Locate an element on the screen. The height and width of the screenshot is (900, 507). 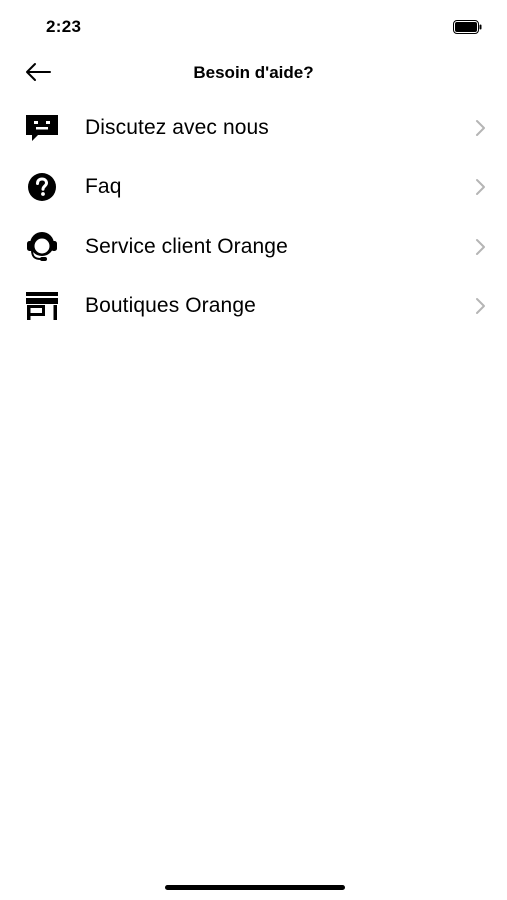
page-title: Besoin d'aide? is located at coordinates (253, 72).